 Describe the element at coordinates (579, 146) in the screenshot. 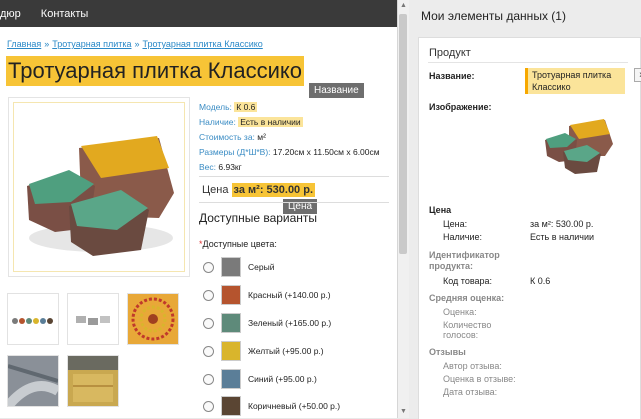

I see `product-thumbnail-image` at that location.